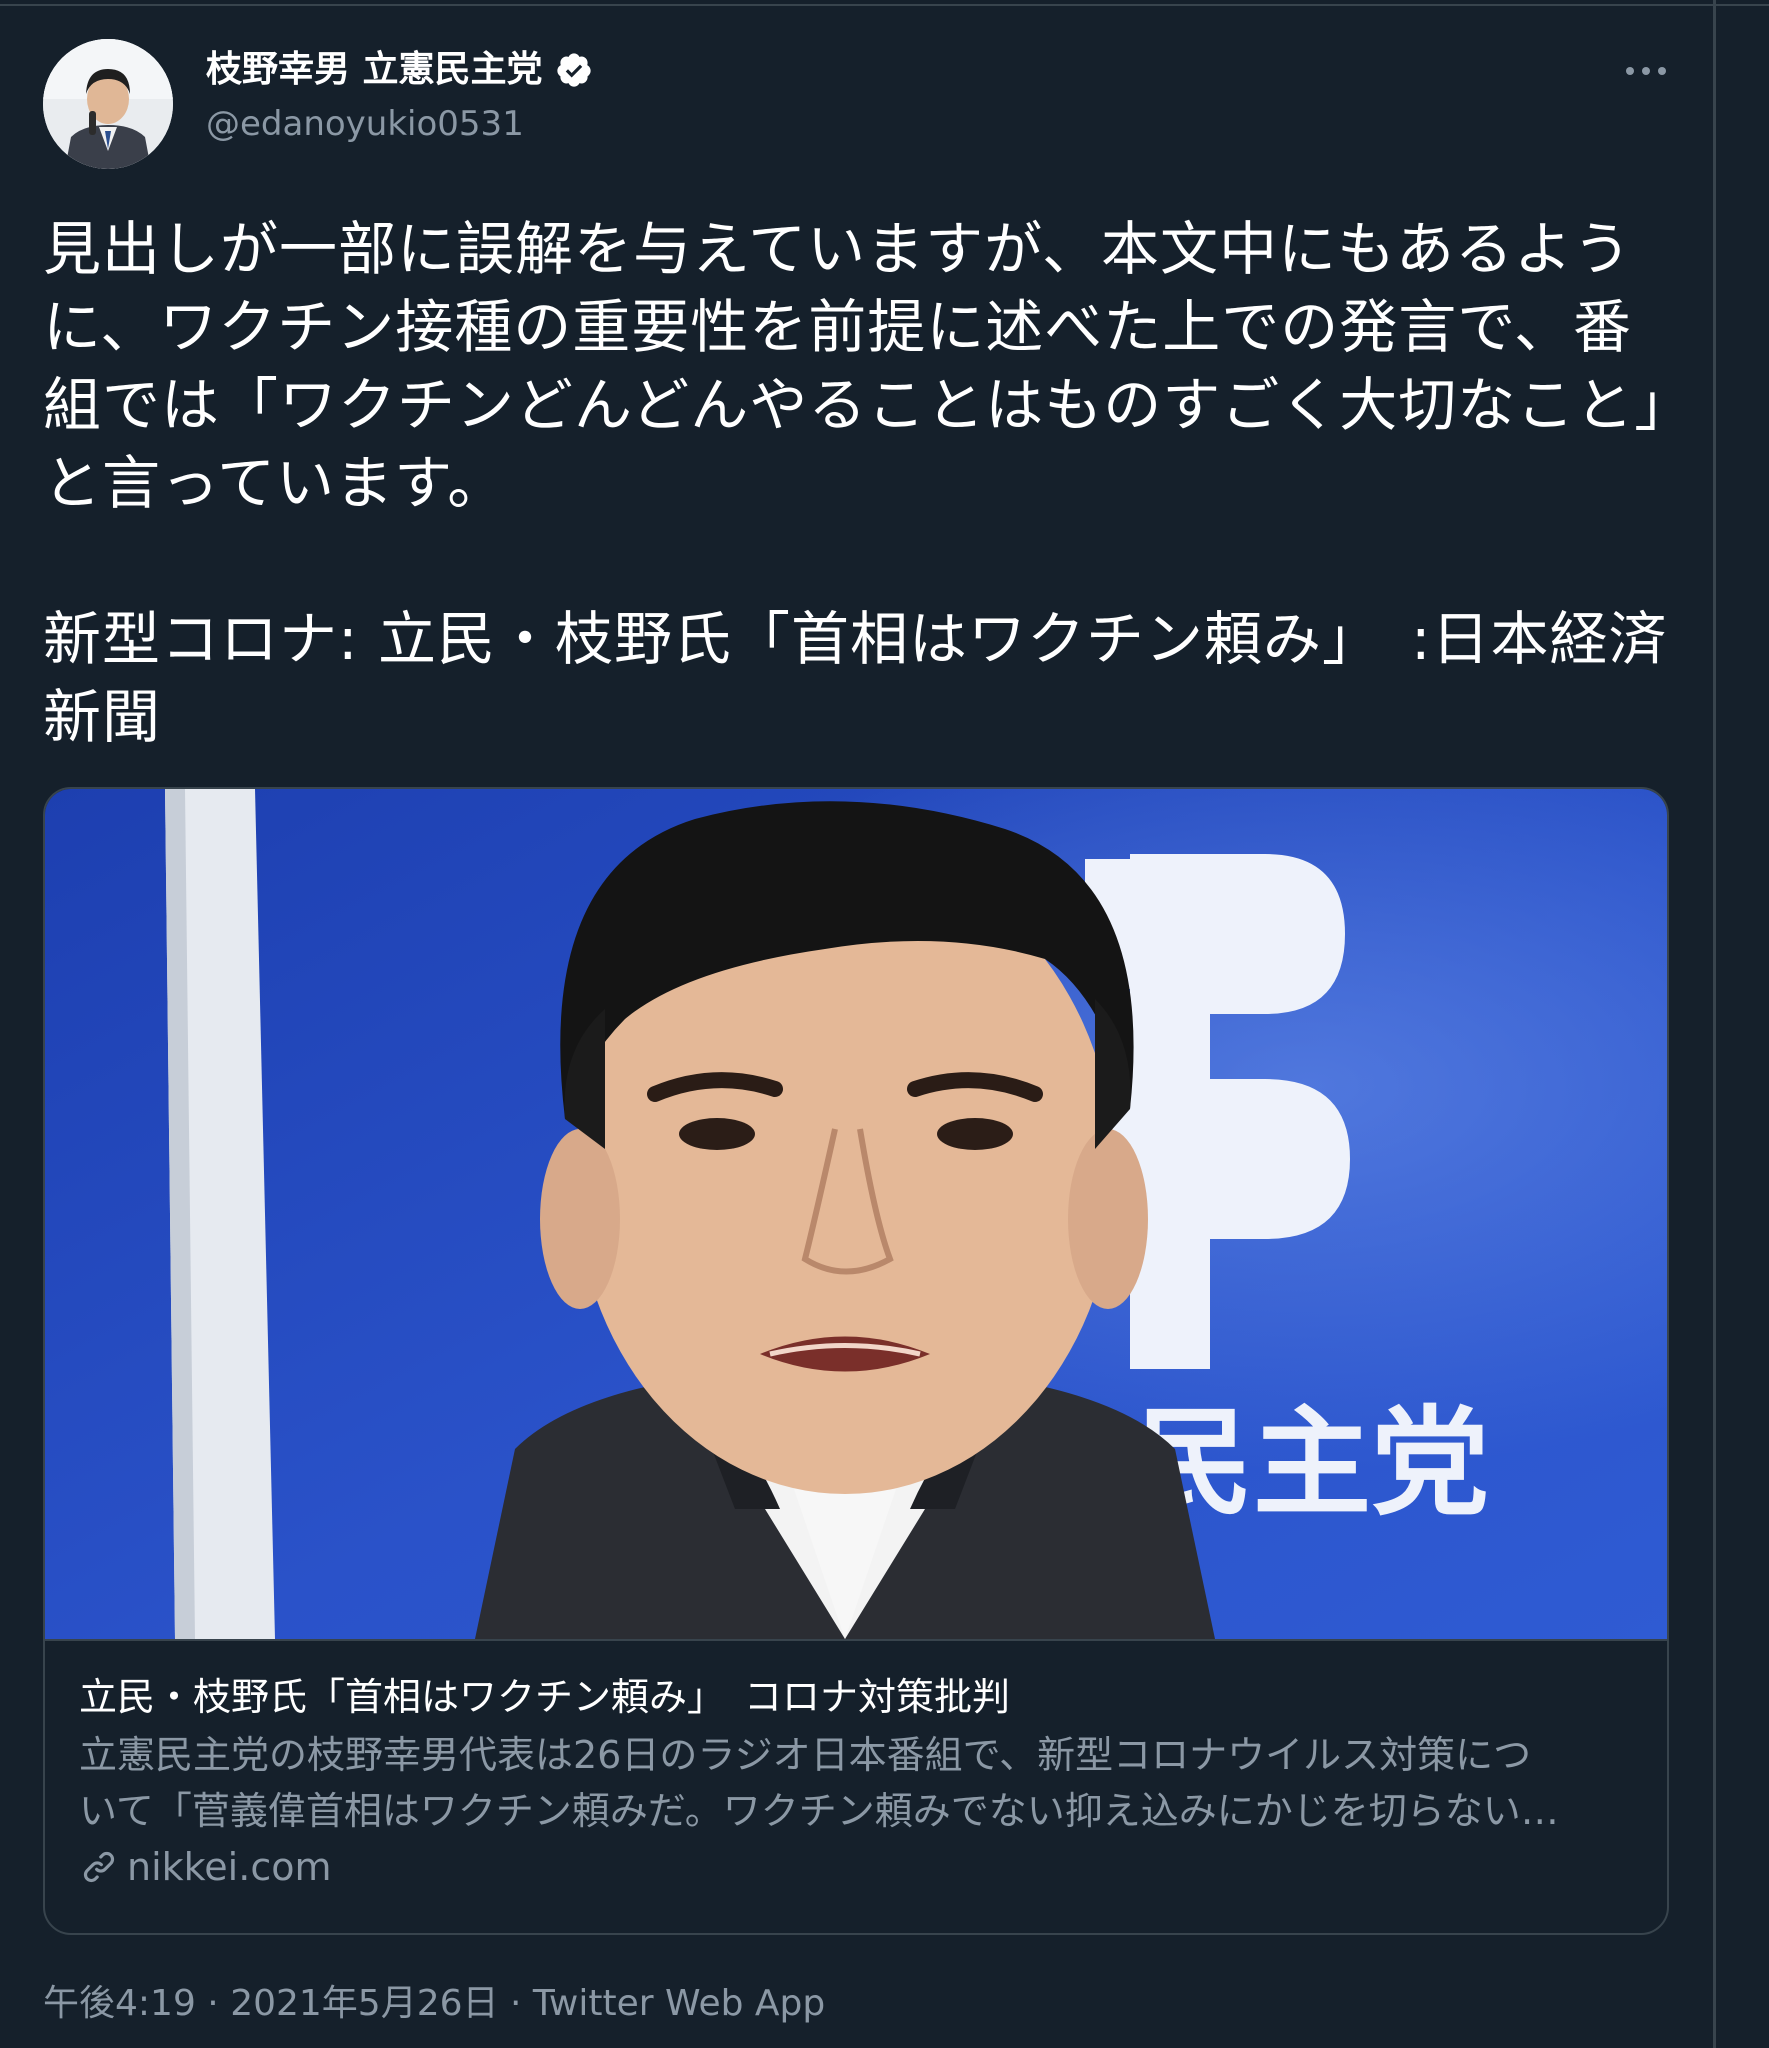  Describe the element at coordinates (119, 2003) in the screenshot. I see `tweet-time: 午後4:19` at that location.